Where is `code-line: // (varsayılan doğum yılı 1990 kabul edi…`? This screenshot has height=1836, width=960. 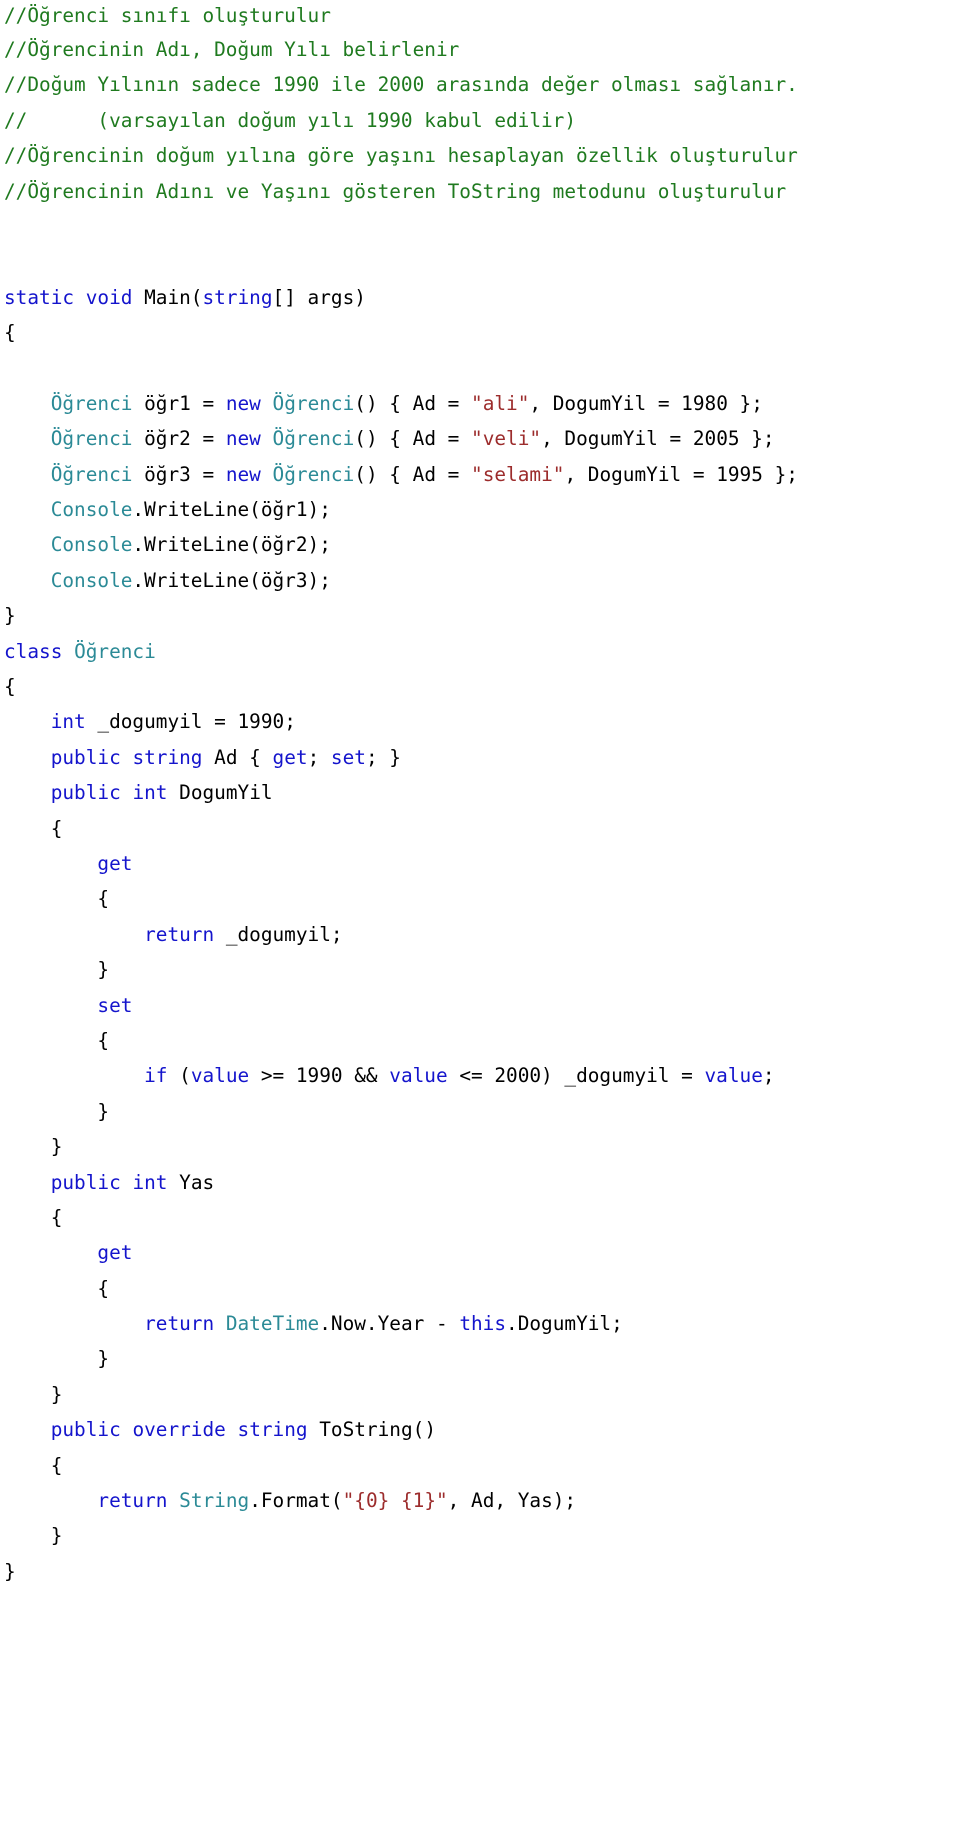
code-line: // (varsayılan doğum yılı 1990 kabul edi… is located at coordinates (480, 120).